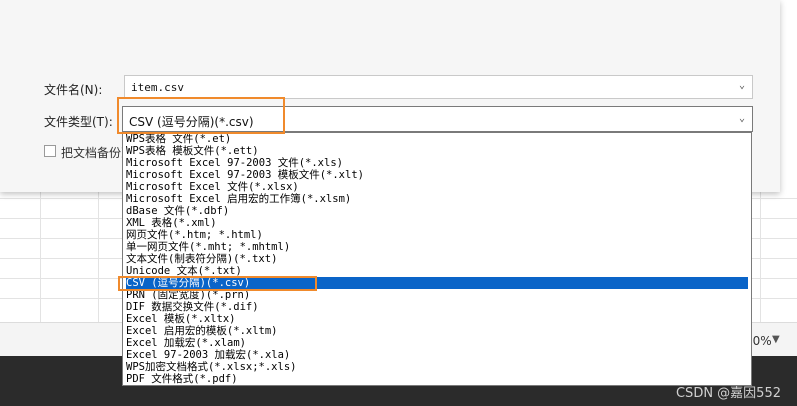  Describe the element at coordinates (437, 343) in the screenshot. I see `filetype-option: Excel 加载宏(*.xlam)` at that location.